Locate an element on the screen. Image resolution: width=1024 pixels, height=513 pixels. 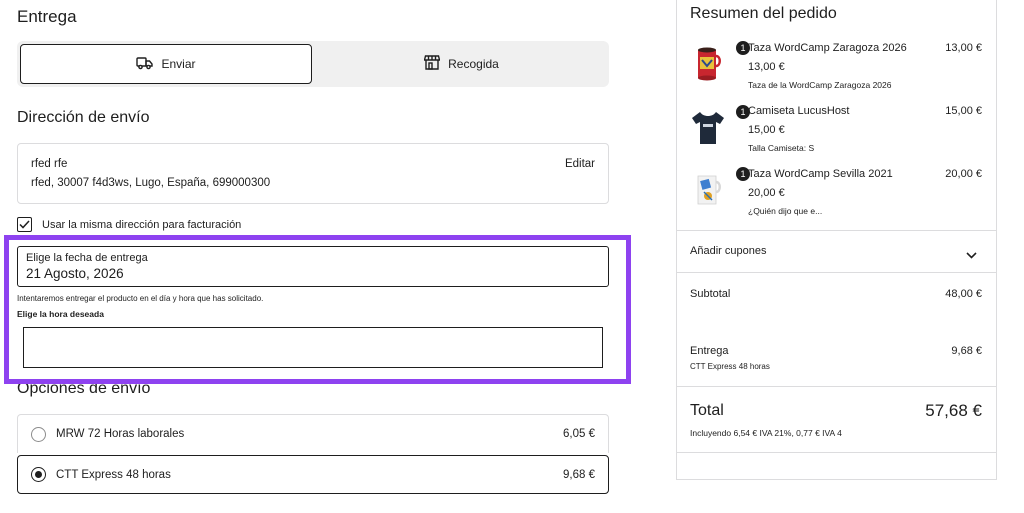
billing-same-checkbox is located at coordinates (24, 224).